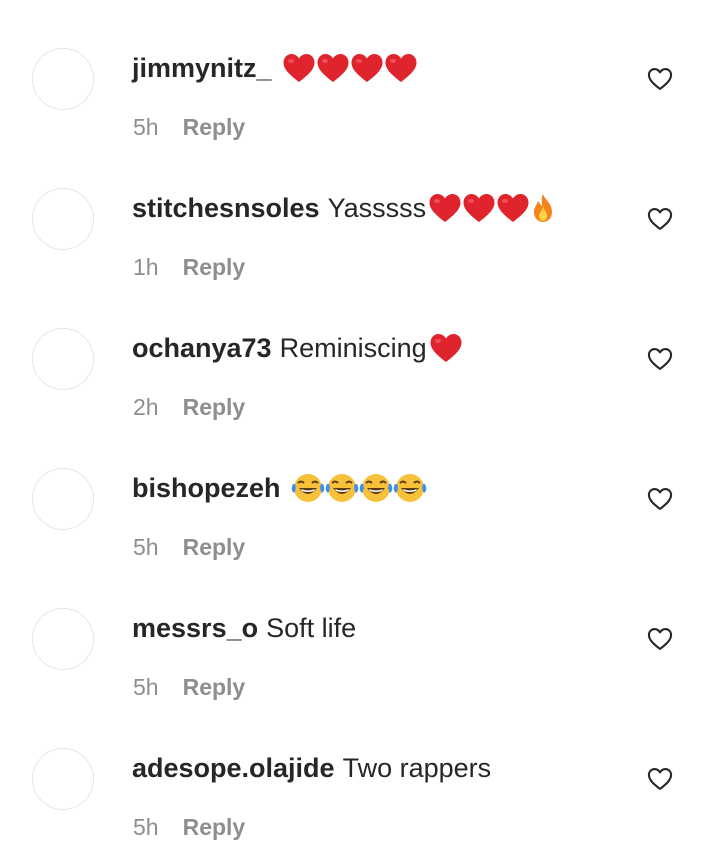  I want to click on comment-username: bishopezeh, so click(206, 488).